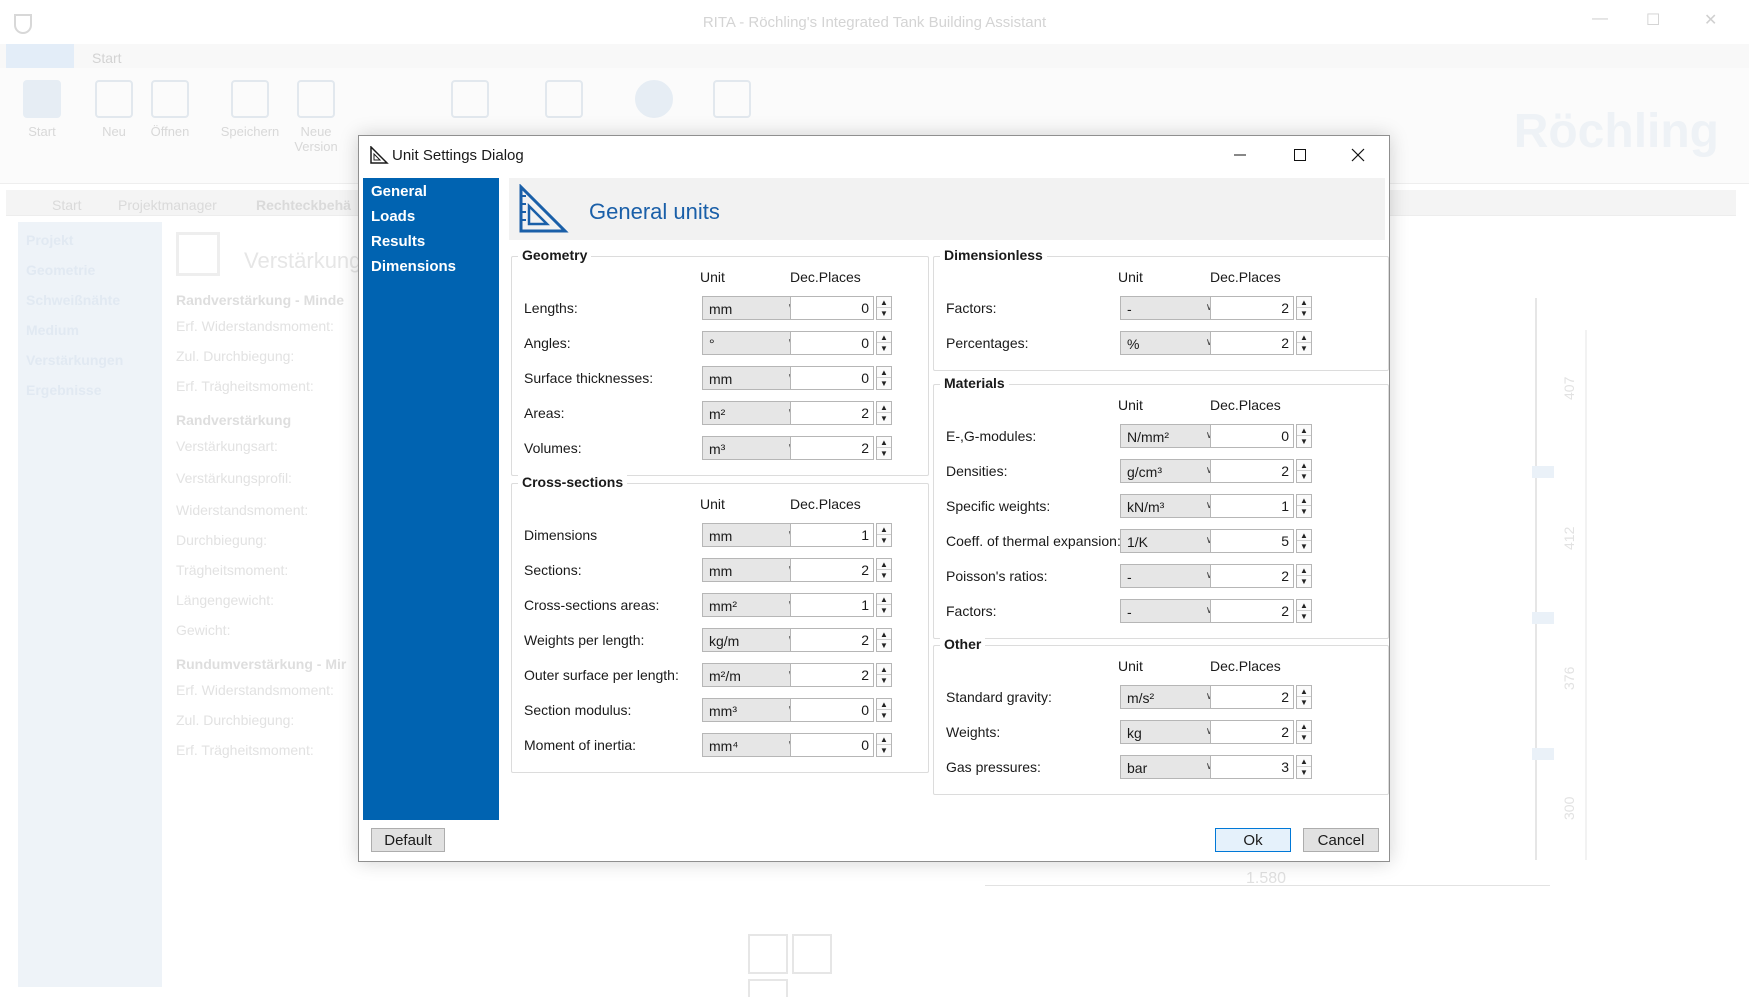 The width and height of the screenshot is (1749, 997). What do you see at coordinates (1341, 840) in the screenshot?
I see `cancel-button: Cancel` at bounding box center [1341, 840].